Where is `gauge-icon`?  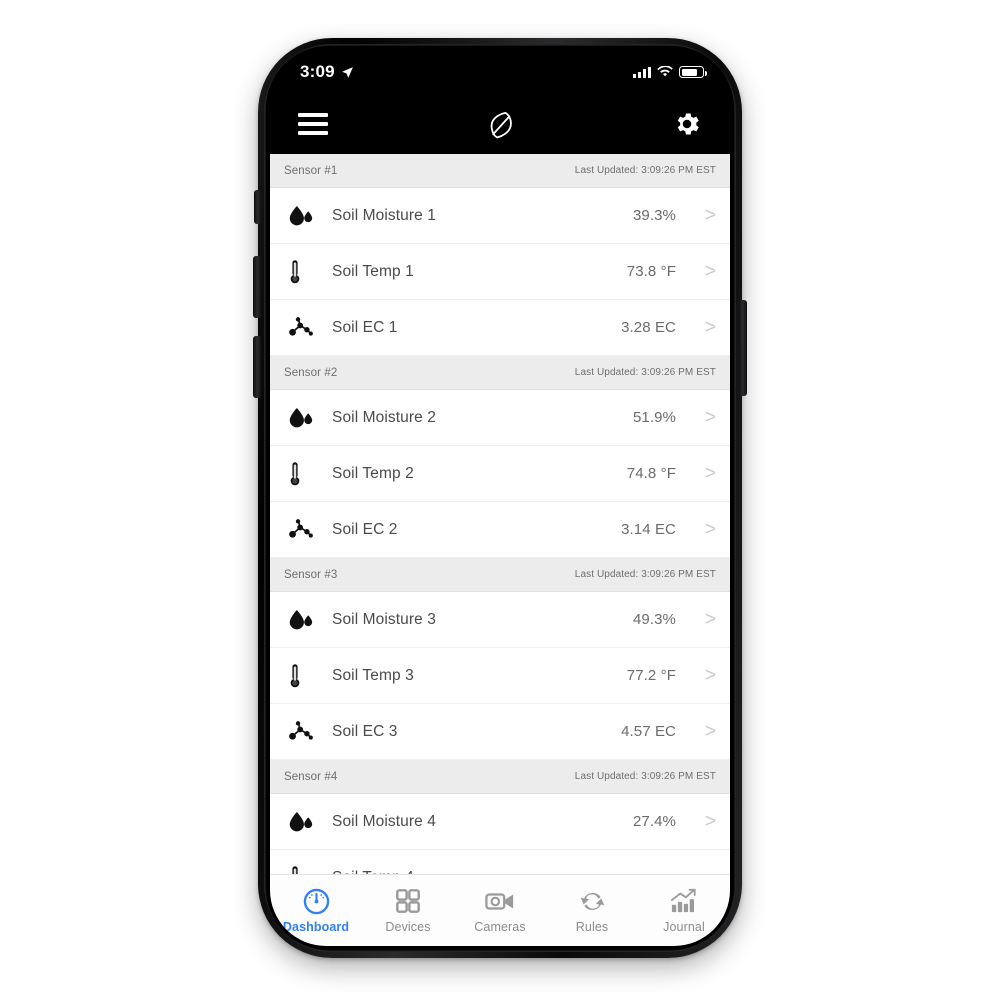 gauge-icon is located at coordinates (316, 901).